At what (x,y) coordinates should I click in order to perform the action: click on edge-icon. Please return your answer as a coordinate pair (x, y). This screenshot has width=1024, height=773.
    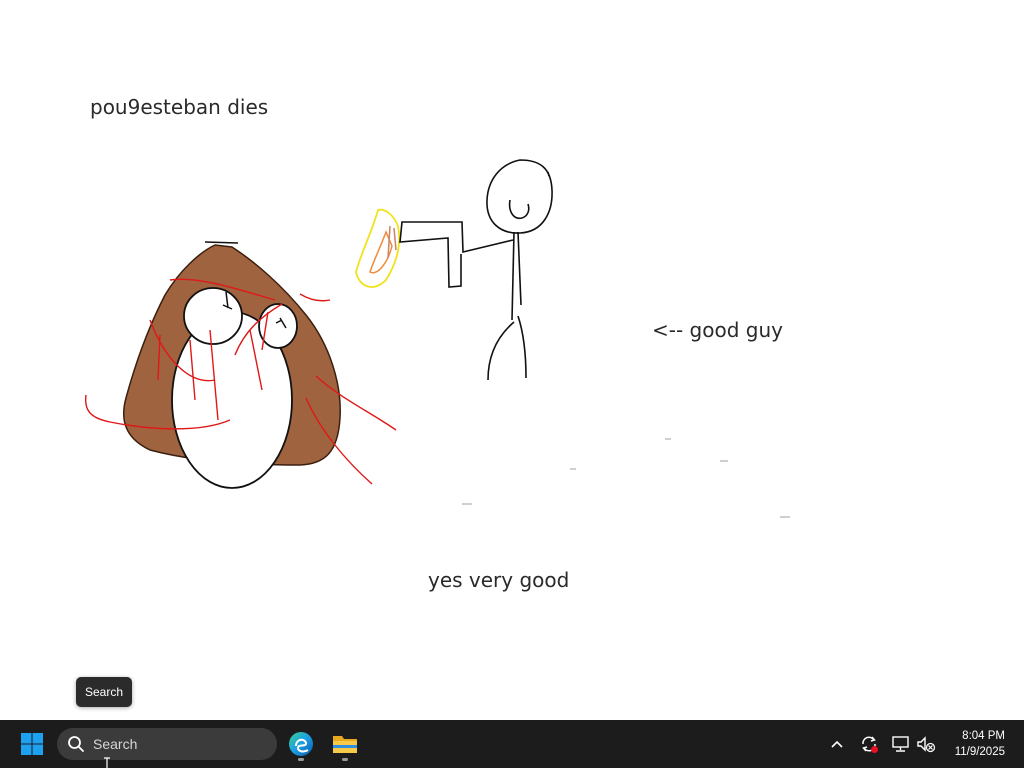
    Looking at the image, I should click on (301, 744).